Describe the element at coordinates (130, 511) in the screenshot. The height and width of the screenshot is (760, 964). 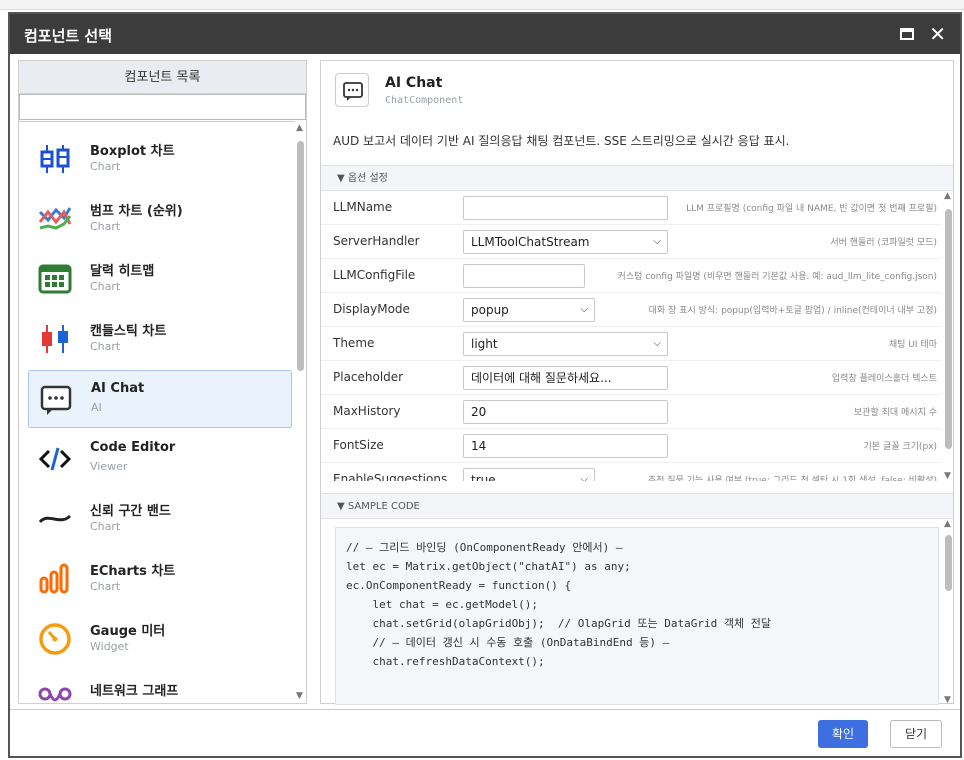
I see `list-item-name: 신뢰 구간 밴드` at that location.